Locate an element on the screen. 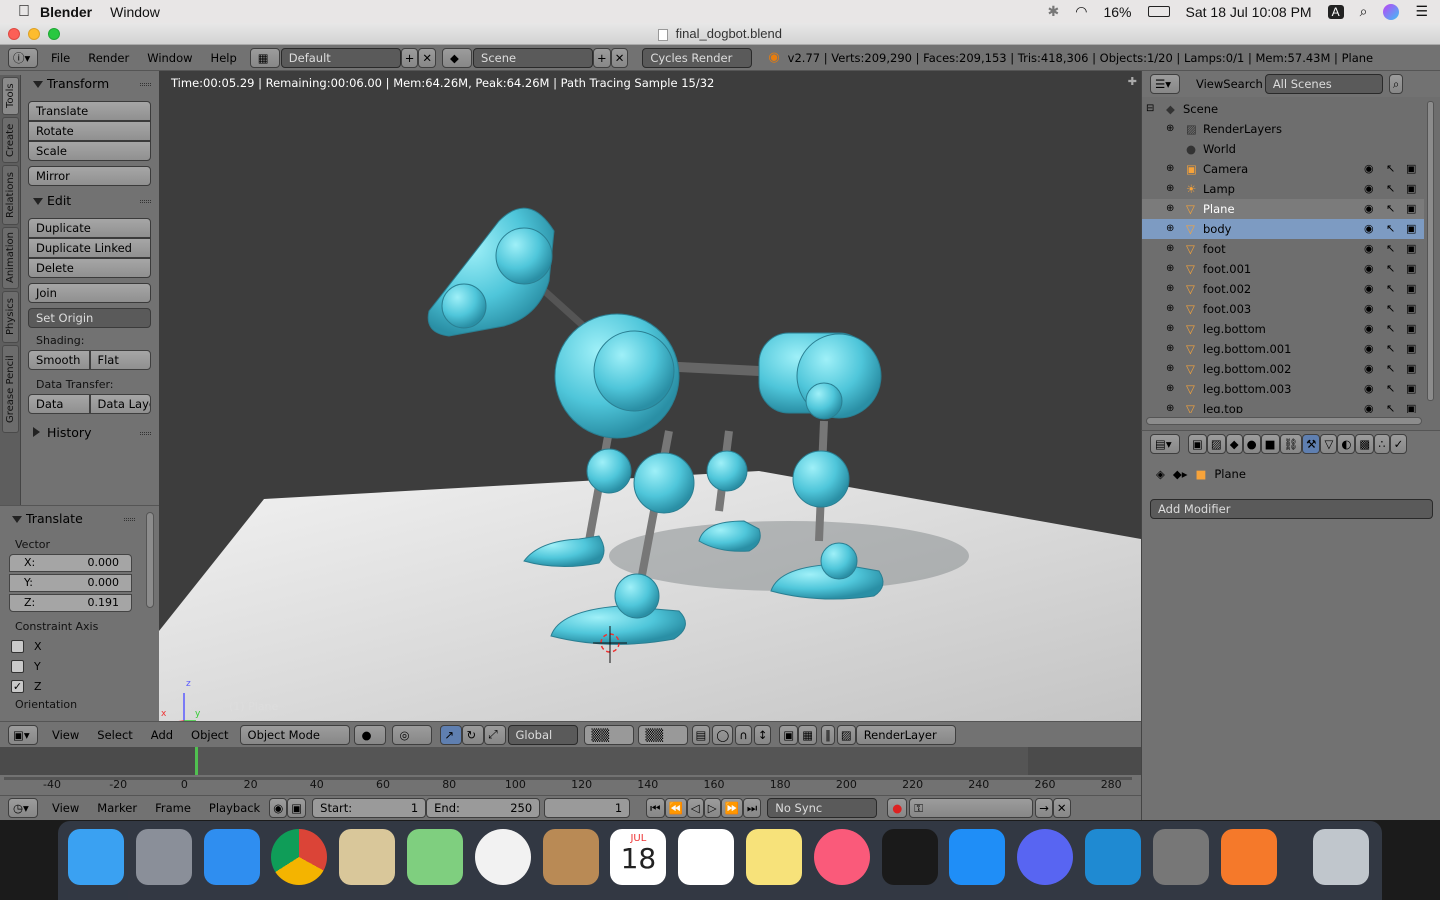 This screenshot has height=900, width=1440. lock-camera-icon: ▤ is located at coordinates (701, 734).